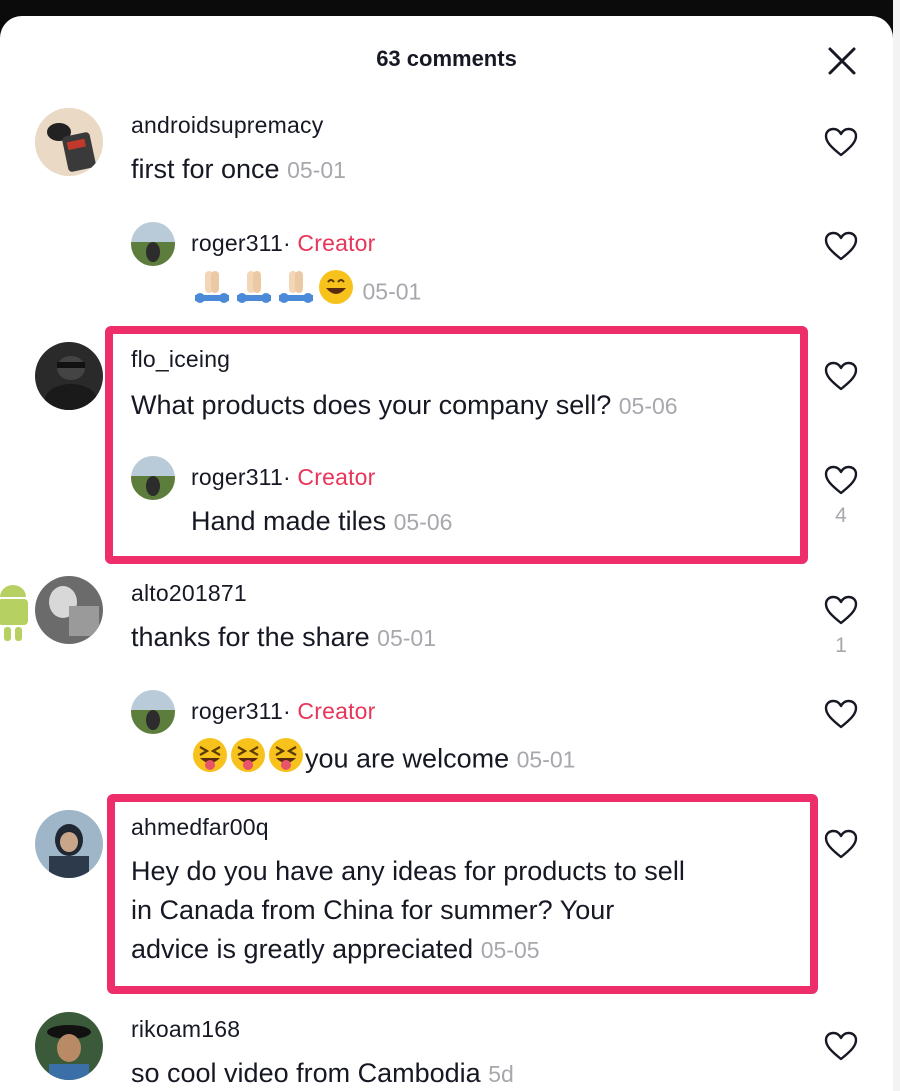 This screenshot has width=900, height=1091. I want to click on comment-username: flo_iceing, so click(180, 359).